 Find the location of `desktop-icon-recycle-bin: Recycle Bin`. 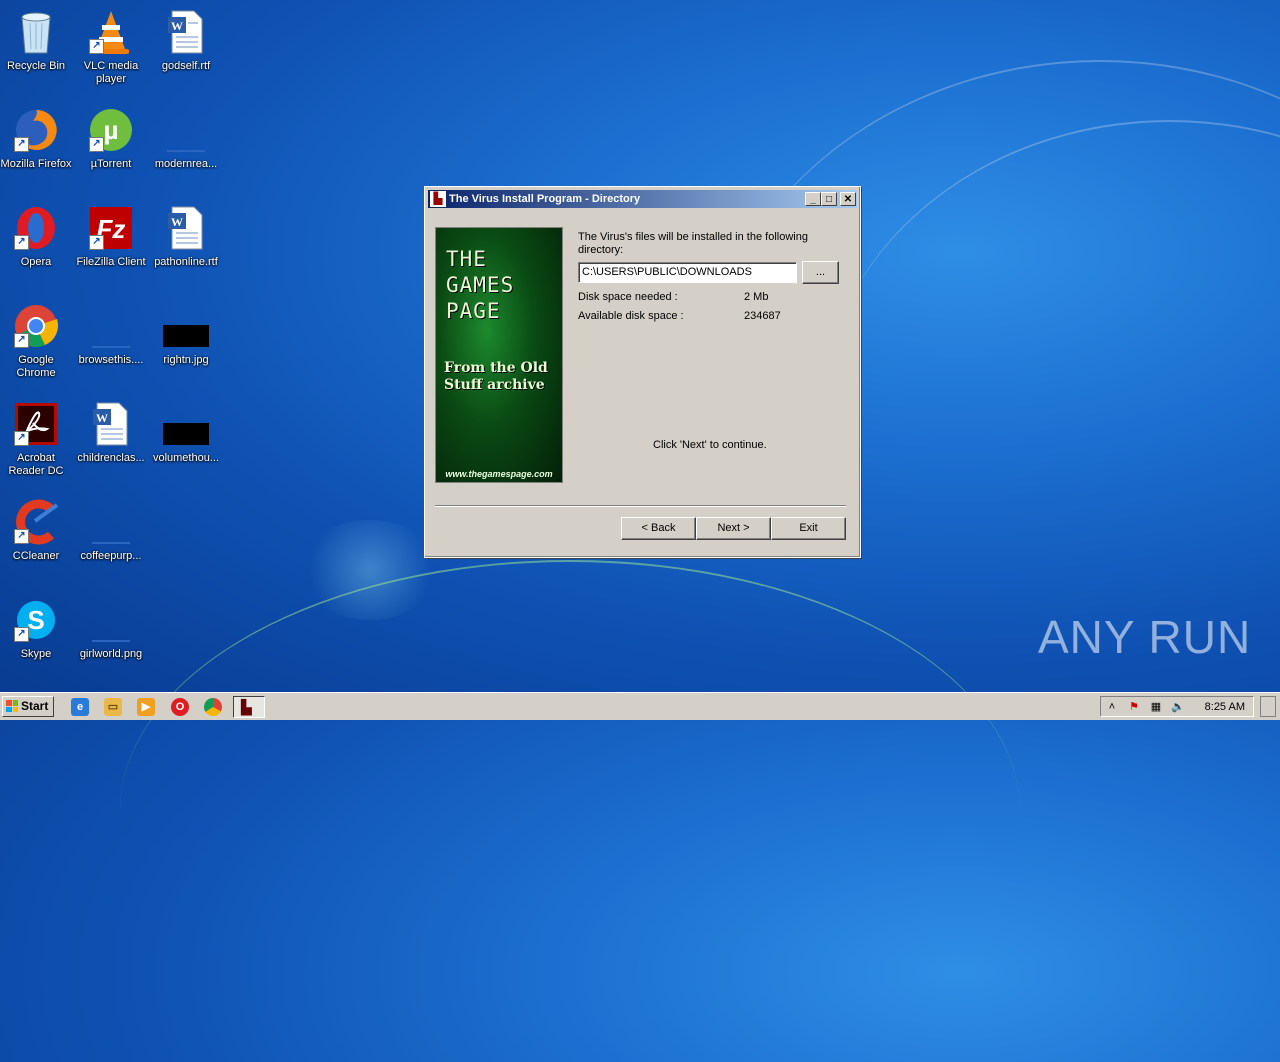

desktop-icon-recycle-bin: Recycle Bin is located at coordinates (37, 48).